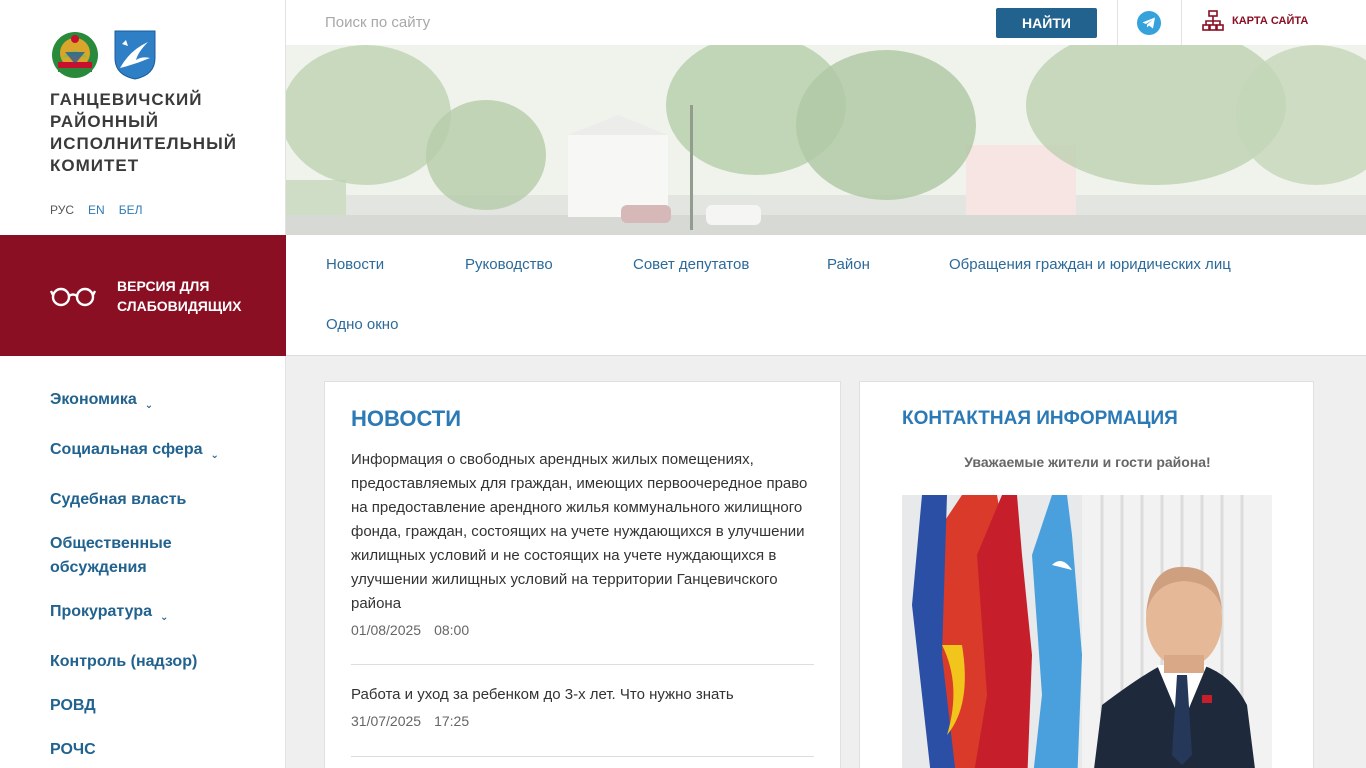  I want to click on contact-title: КОНТАКТНАЯ ИНФОРМАЦИЯ, so click(1040, 419).